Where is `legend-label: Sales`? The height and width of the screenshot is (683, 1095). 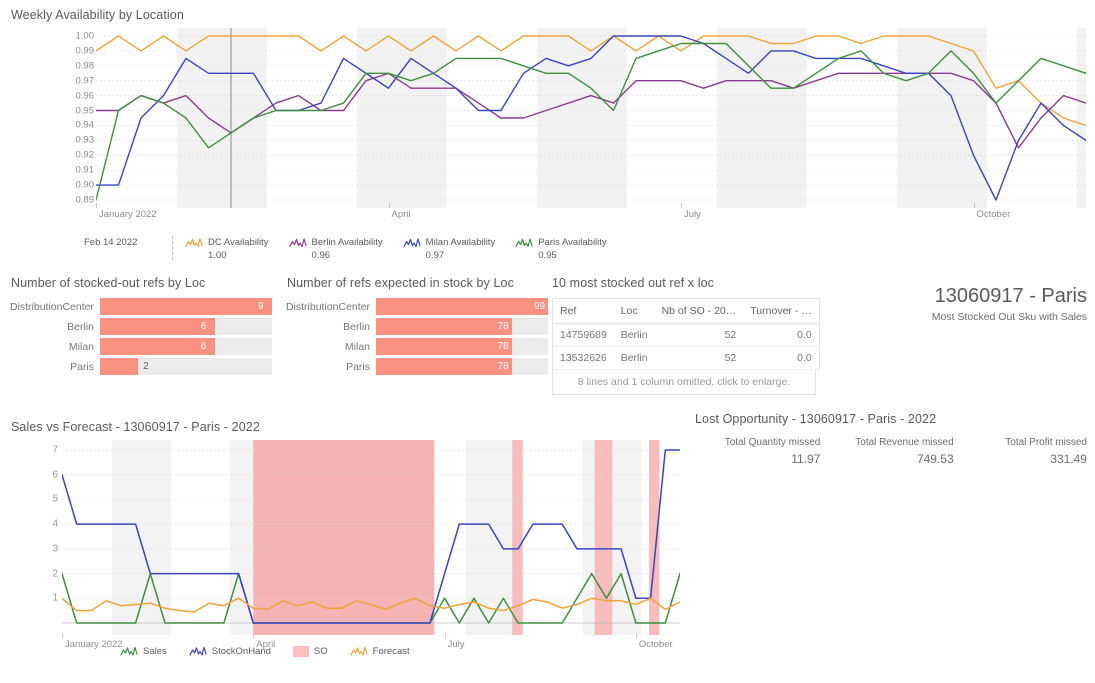 legend-label: Sales is located at coordinates (155, 651).